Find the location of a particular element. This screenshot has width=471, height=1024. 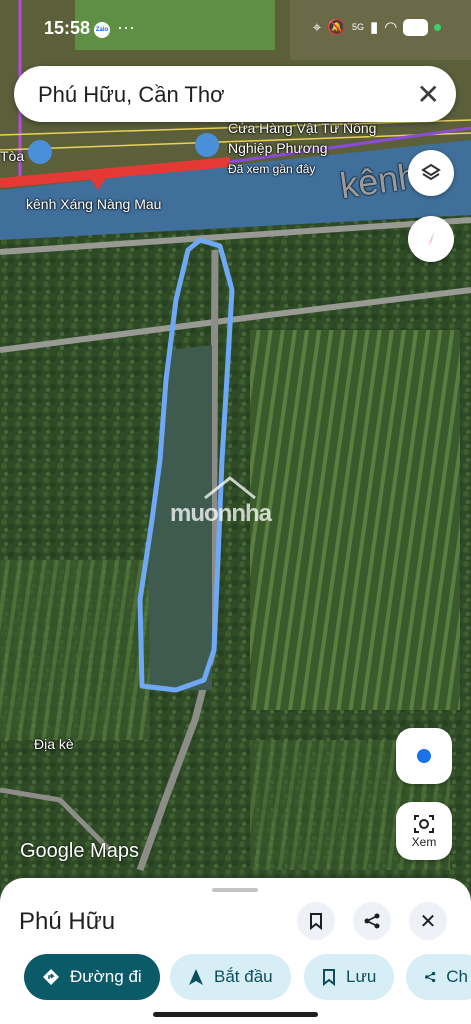

my-location-button is located at coordinates (424, 756).